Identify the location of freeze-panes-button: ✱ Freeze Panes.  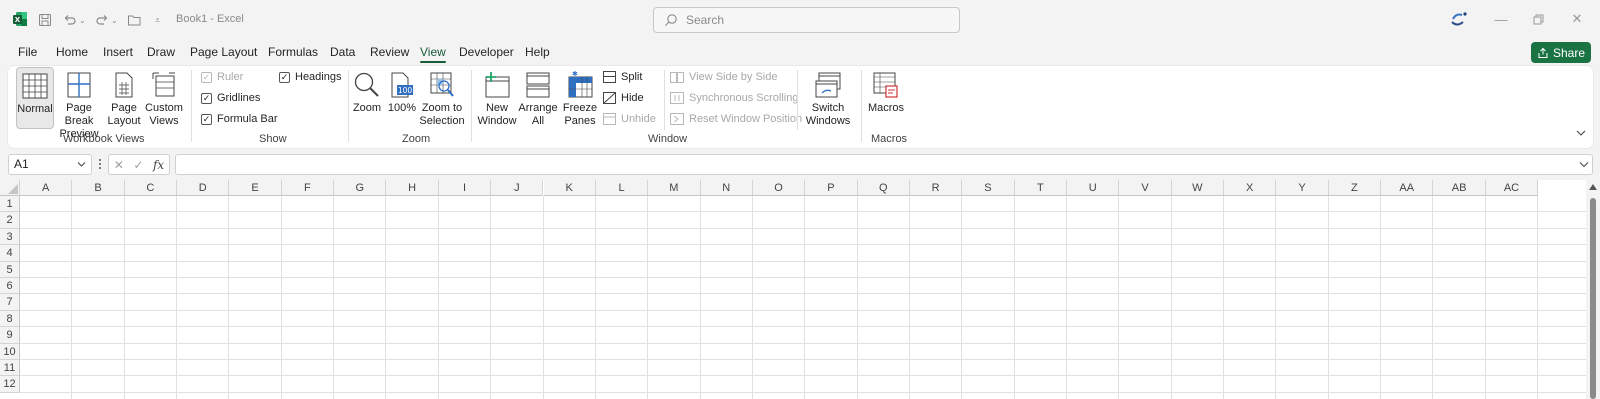
(580, 98).